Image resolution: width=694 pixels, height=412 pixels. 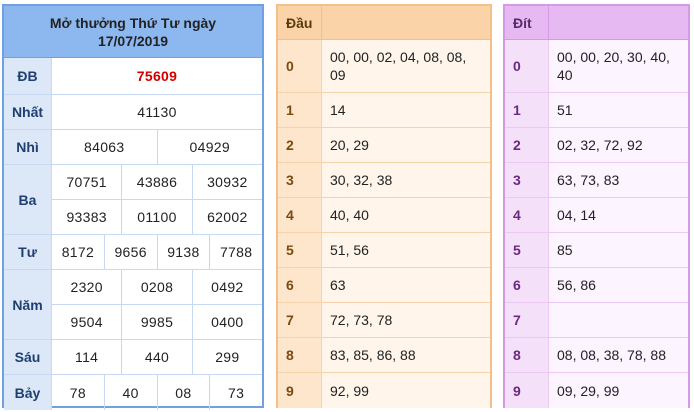 What do you see at coordinates (300, 66) in the screenshot?
I see `dau-digit: 0` at bounding box center [300, 66].